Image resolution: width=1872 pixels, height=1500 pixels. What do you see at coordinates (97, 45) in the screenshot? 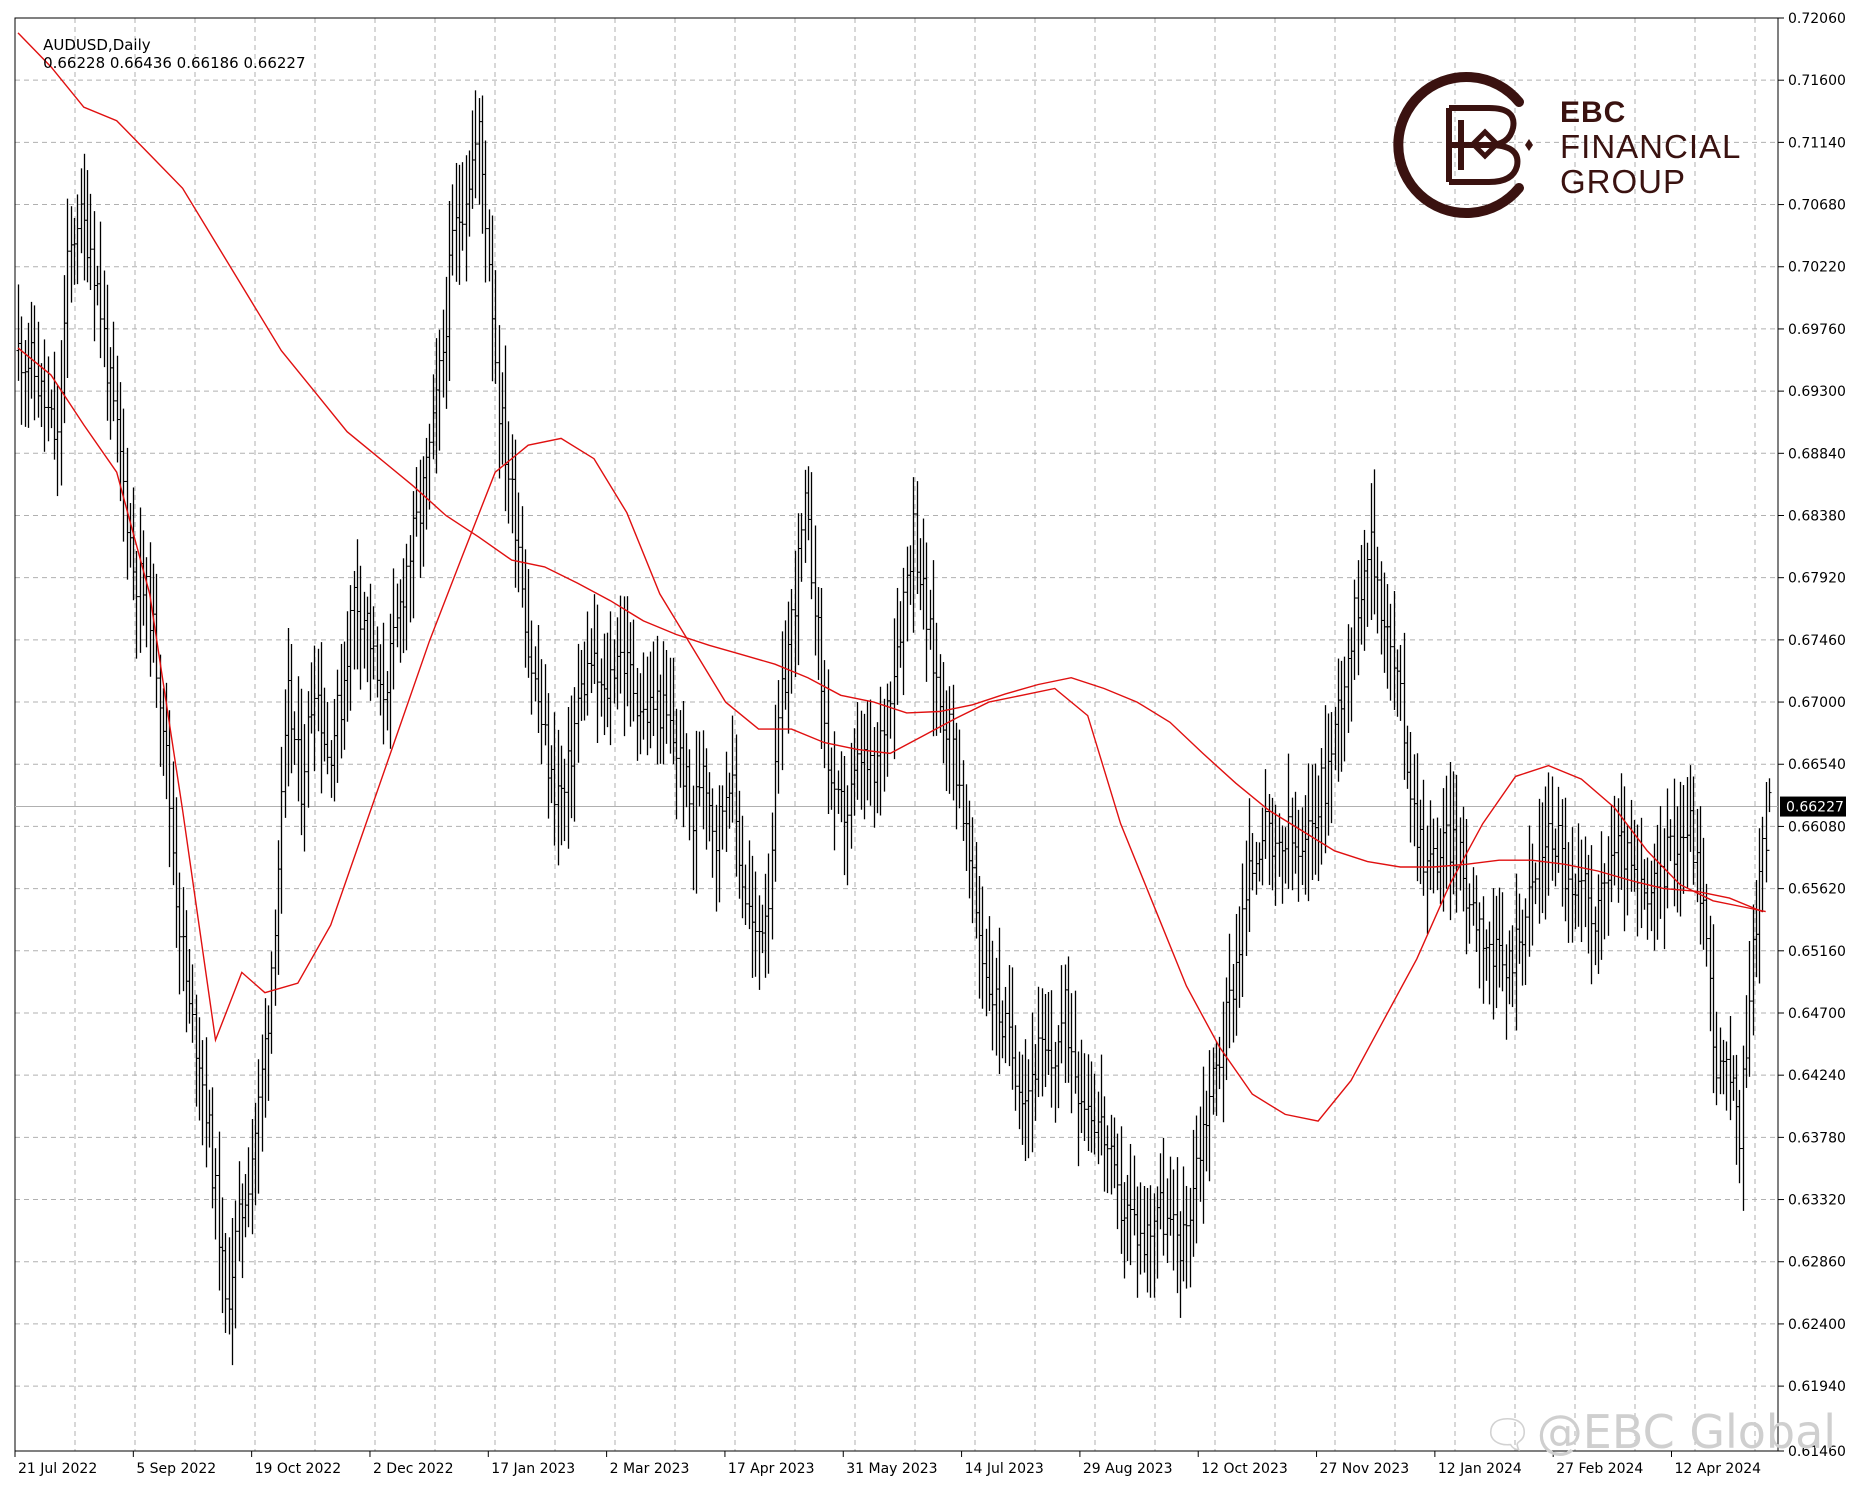
I see `chart-symbol: AUDUSD,Daily` at bounding box center [97, 45].